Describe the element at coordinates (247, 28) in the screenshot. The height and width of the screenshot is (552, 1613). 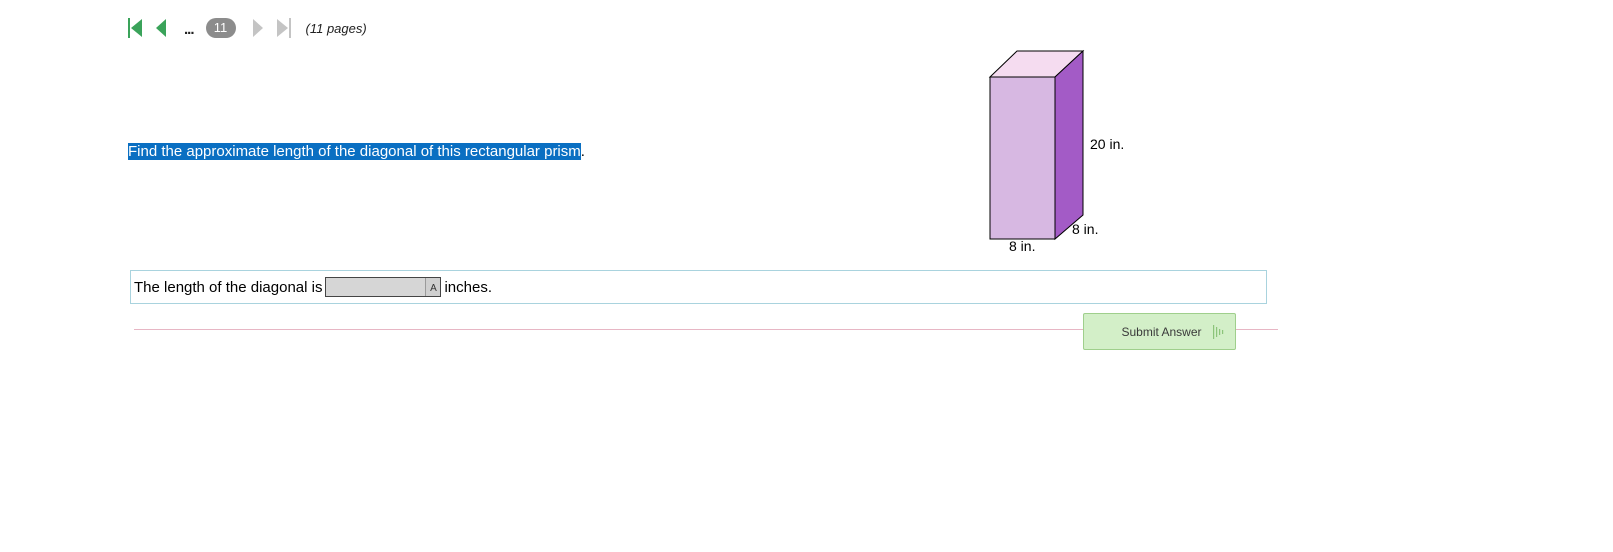
I see `pager: ... 11 (11 pages)` at that location.